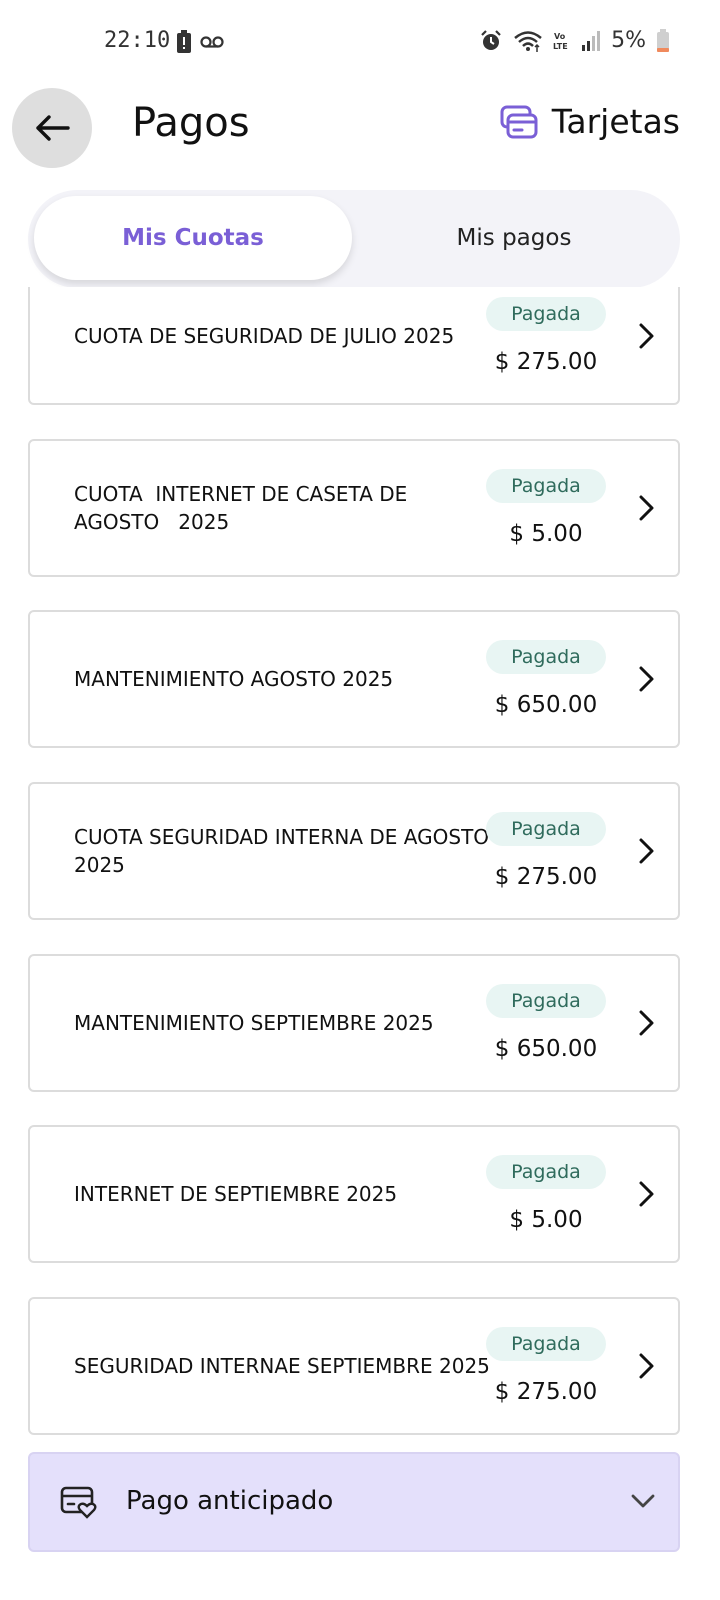 The width and height of the screenshot is (720, 1600). I want to click on status-right-icons: Vo LTE 5%, so click(574, 40).